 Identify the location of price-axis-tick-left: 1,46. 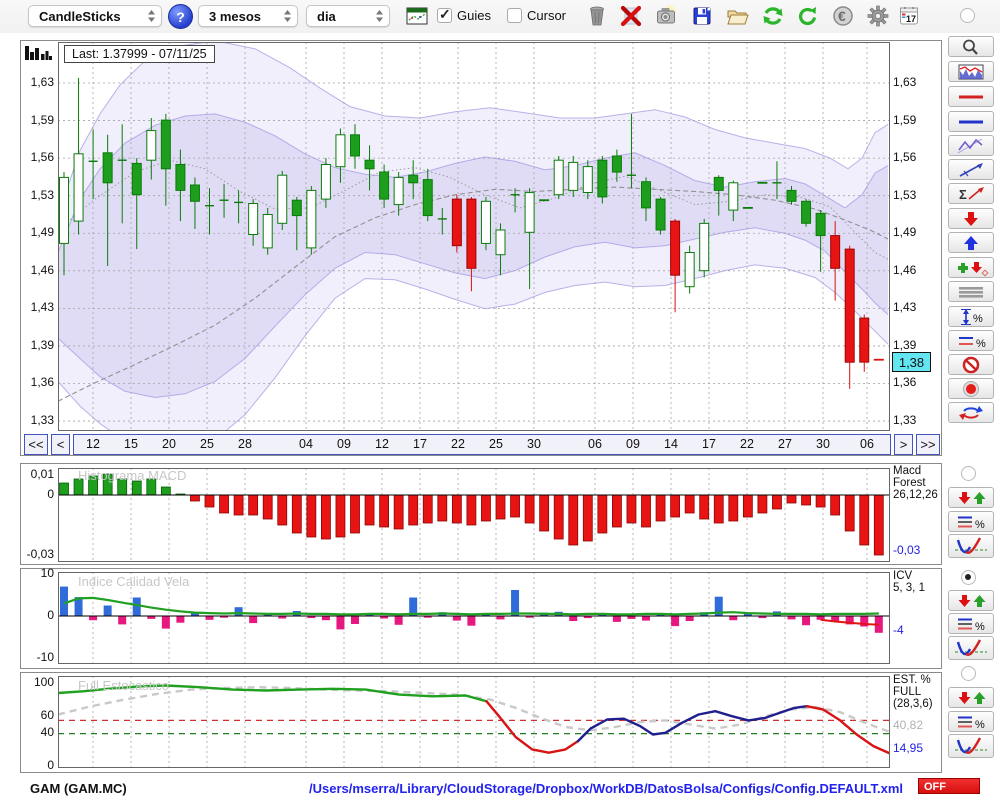
(42, 269).